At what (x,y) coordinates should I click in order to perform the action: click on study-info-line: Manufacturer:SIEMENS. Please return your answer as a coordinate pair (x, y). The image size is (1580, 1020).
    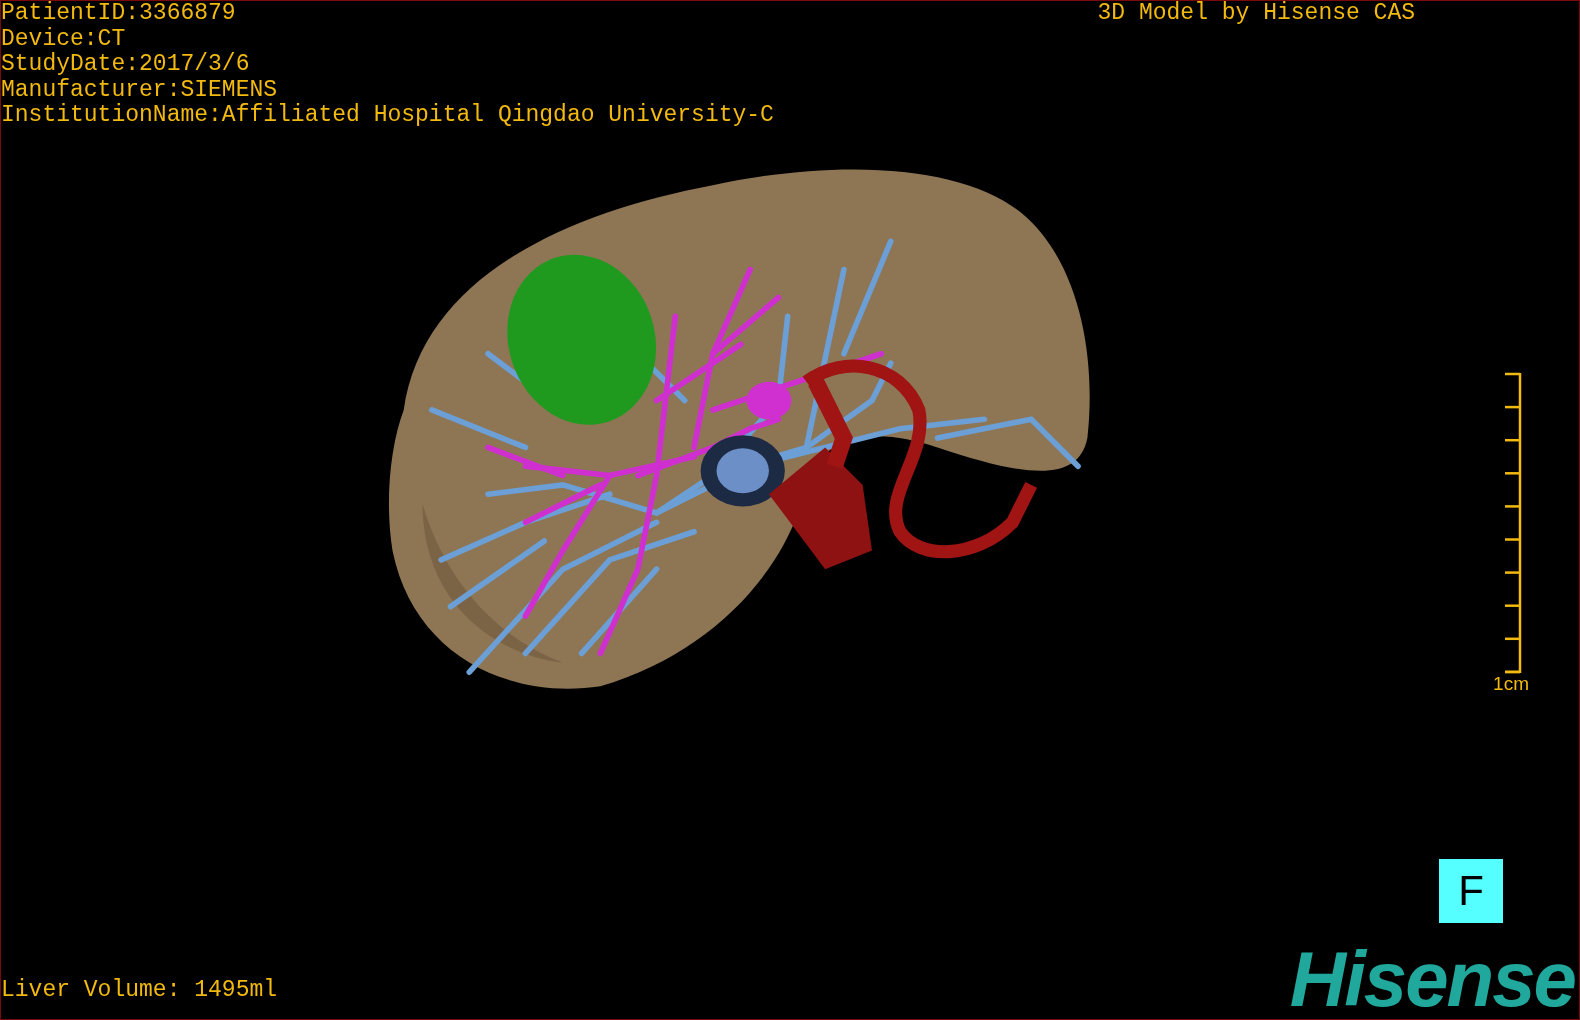
    Looking at the image, I should click on (140, 90).